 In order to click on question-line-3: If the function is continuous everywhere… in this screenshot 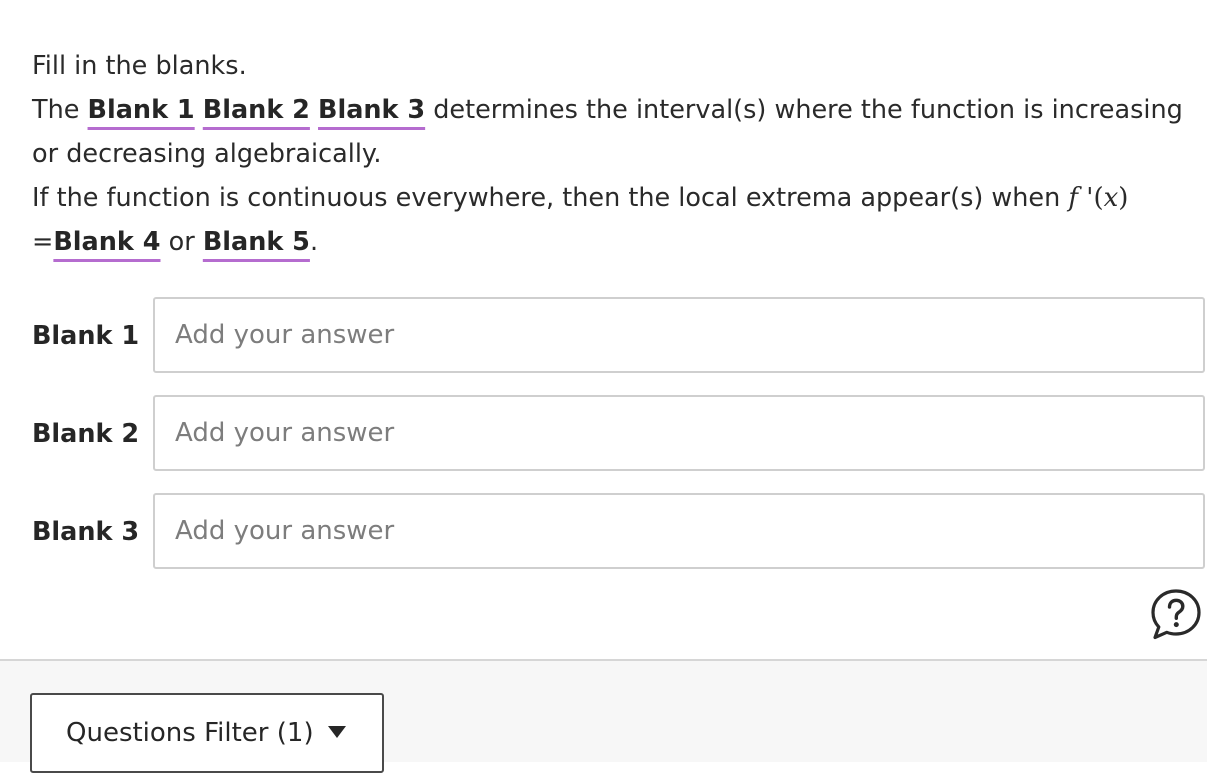, I will do `click(612, 198)`.